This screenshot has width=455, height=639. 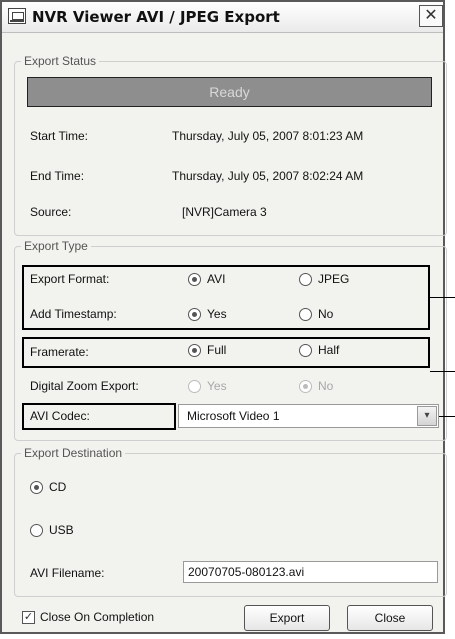 What do you see at coordinates (60, 531) in the screenshot?
I see `destination-usb-radio: USB` at bounding box center [60, 531].